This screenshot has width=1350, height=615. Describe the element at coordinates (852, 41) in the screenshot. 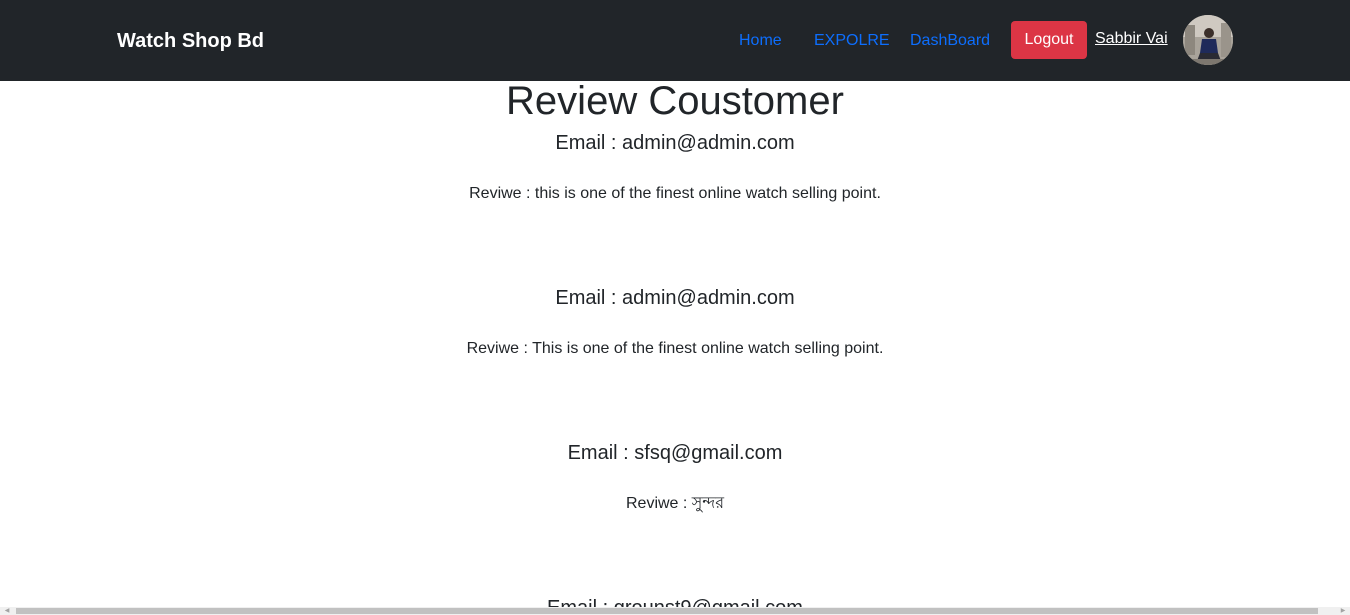

I see `nav-link-explore: EXPOLRE` at that location.